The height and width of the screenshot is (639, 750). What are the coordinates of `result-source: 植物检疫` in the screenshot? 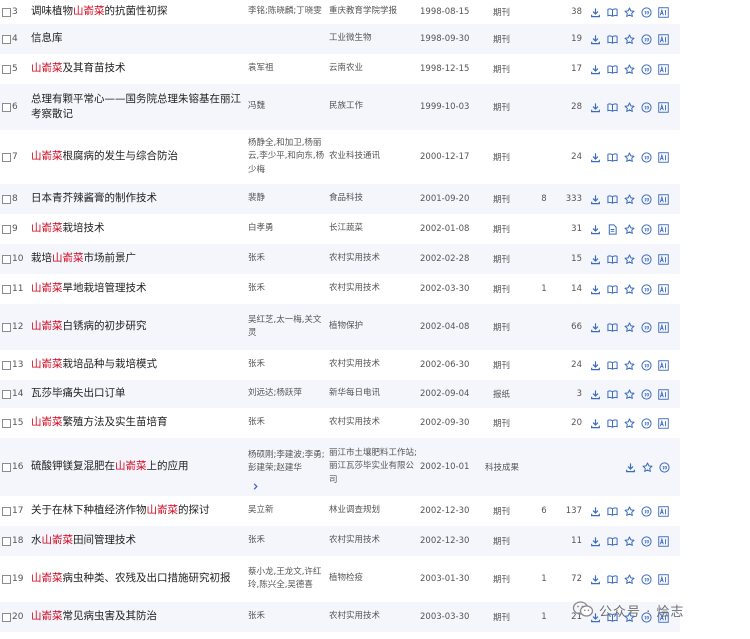 It's located at (373, 579).